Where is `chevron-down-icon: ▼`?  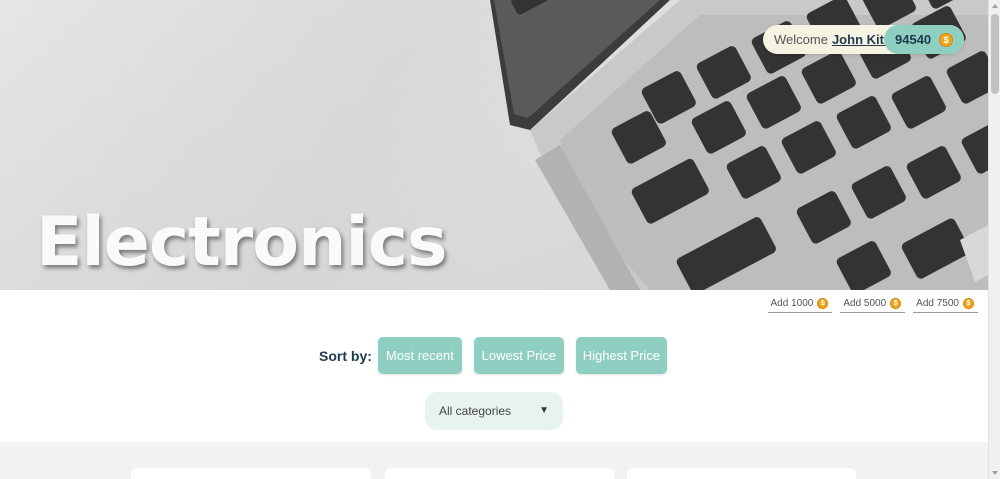
chevron-down-icon: ▼ is located at coordinates (544, 410).